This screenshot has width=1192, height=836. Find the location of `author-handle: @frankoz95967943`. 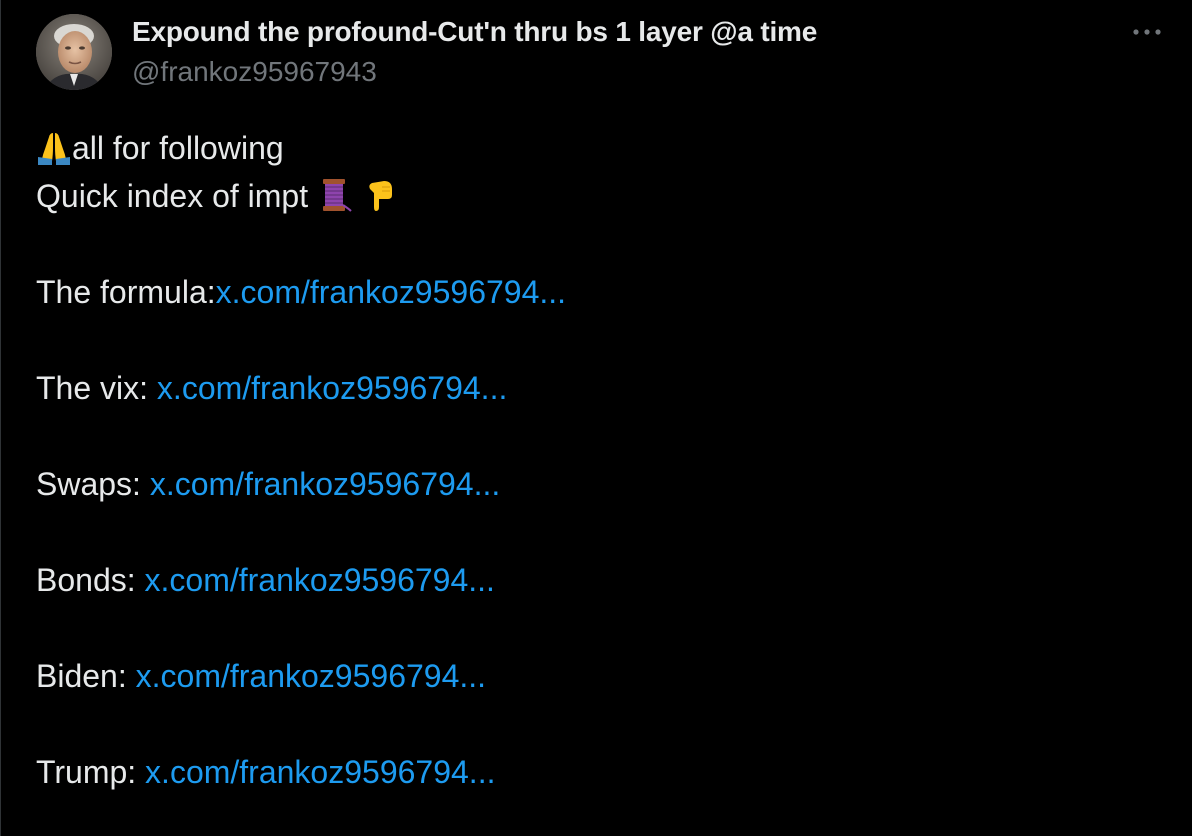

author-handle: @frankoz95967943 is located at coordinates (254, 72).